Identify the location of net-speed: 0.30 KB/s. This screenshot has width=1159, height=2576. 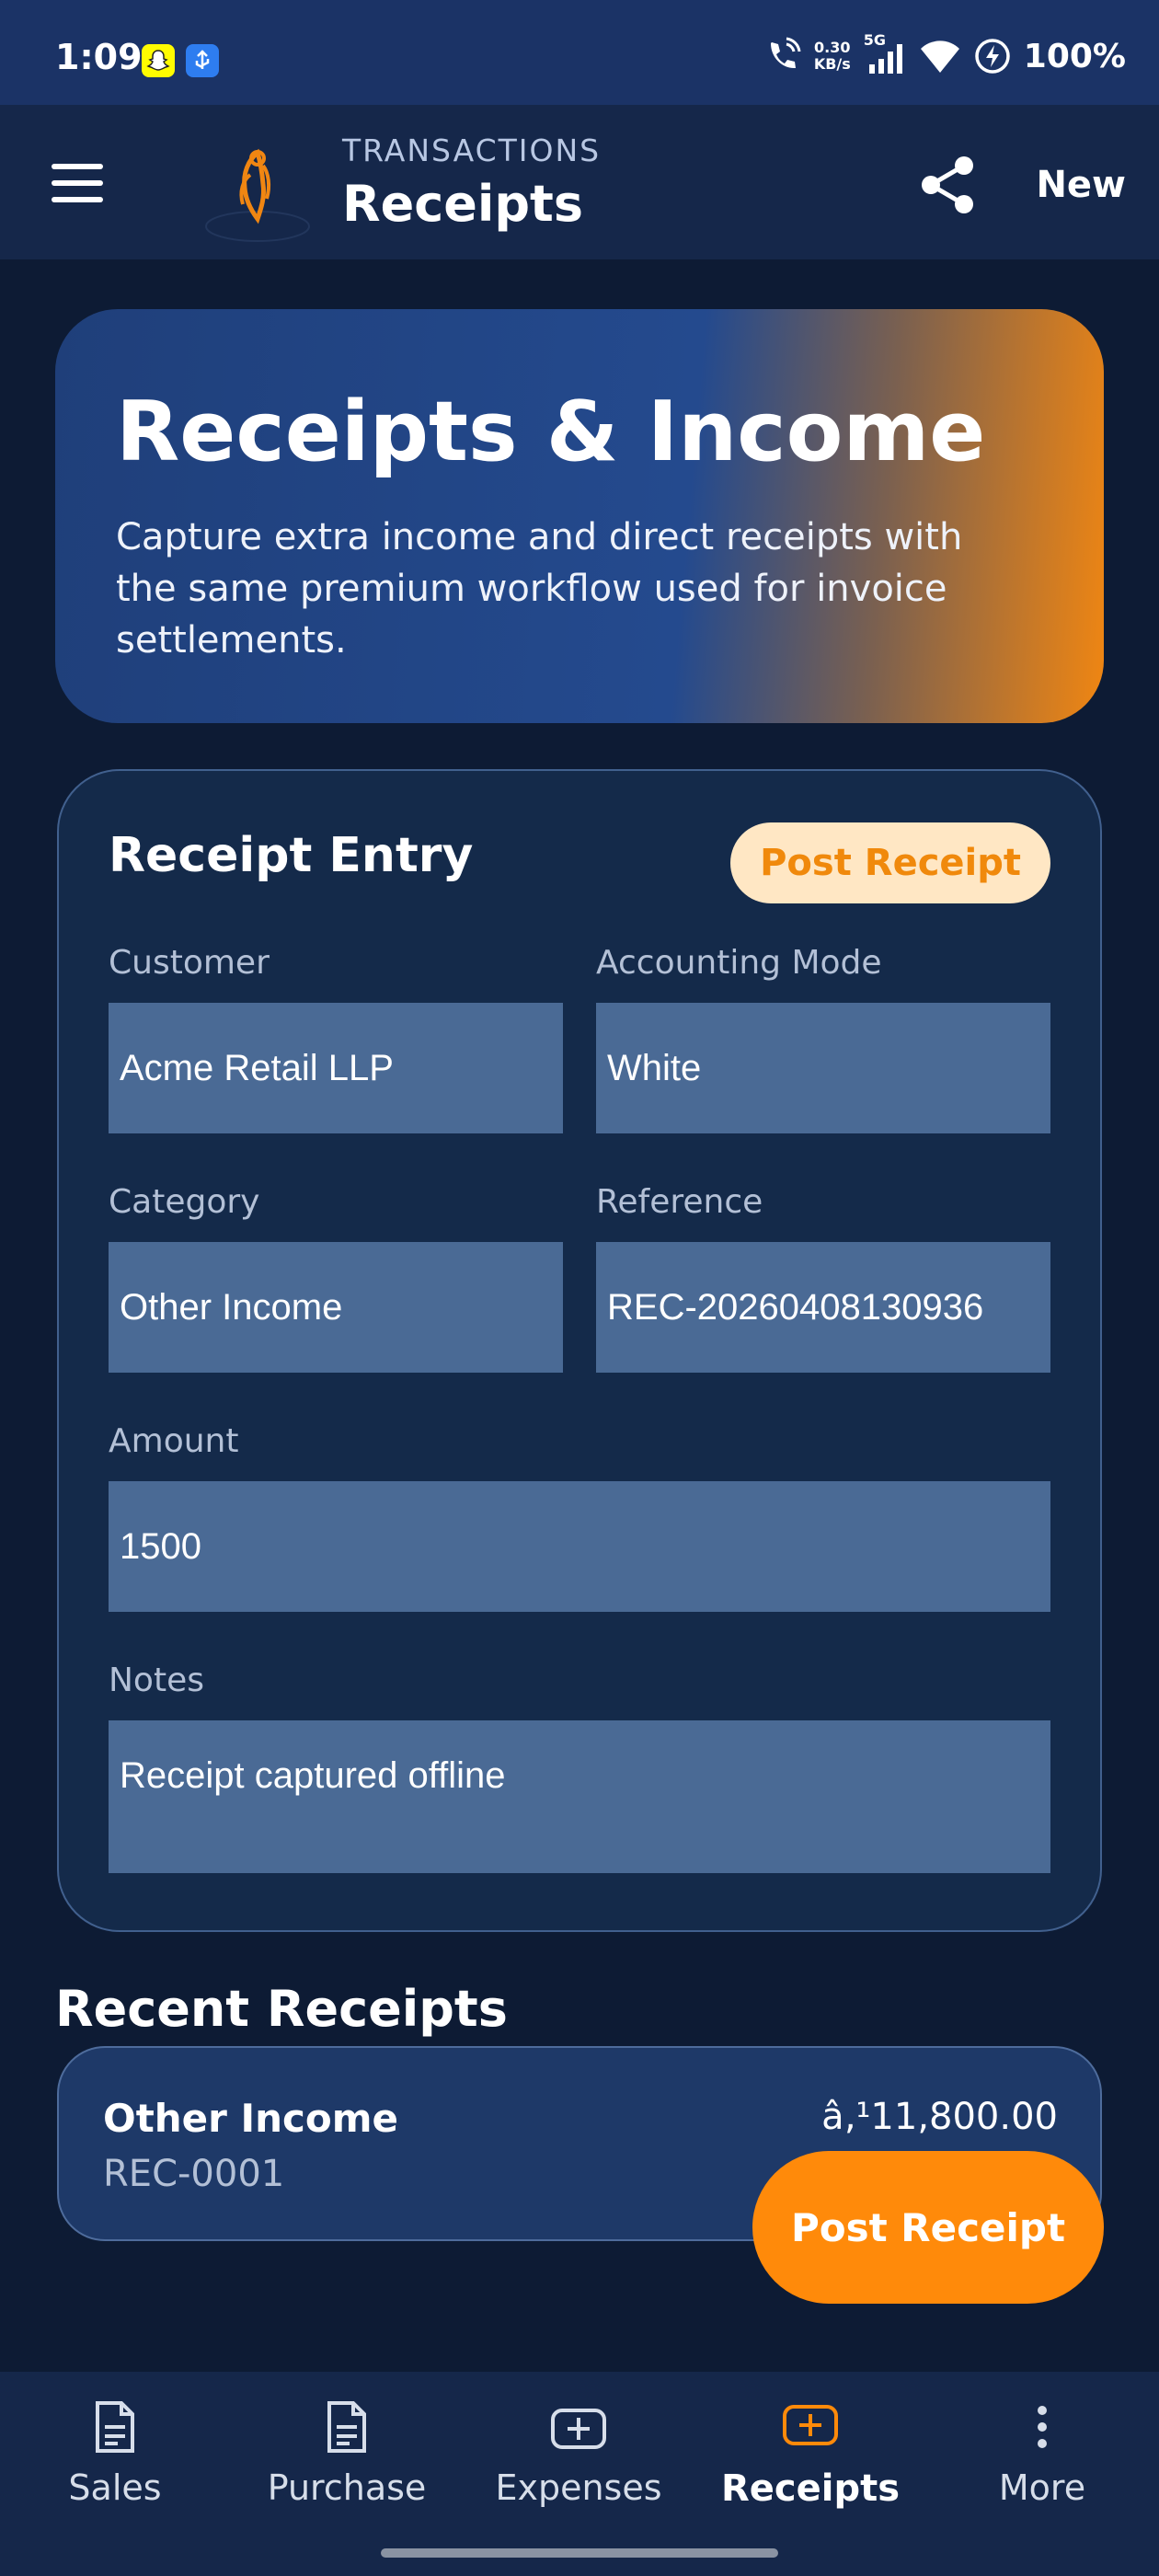
(832, 56).